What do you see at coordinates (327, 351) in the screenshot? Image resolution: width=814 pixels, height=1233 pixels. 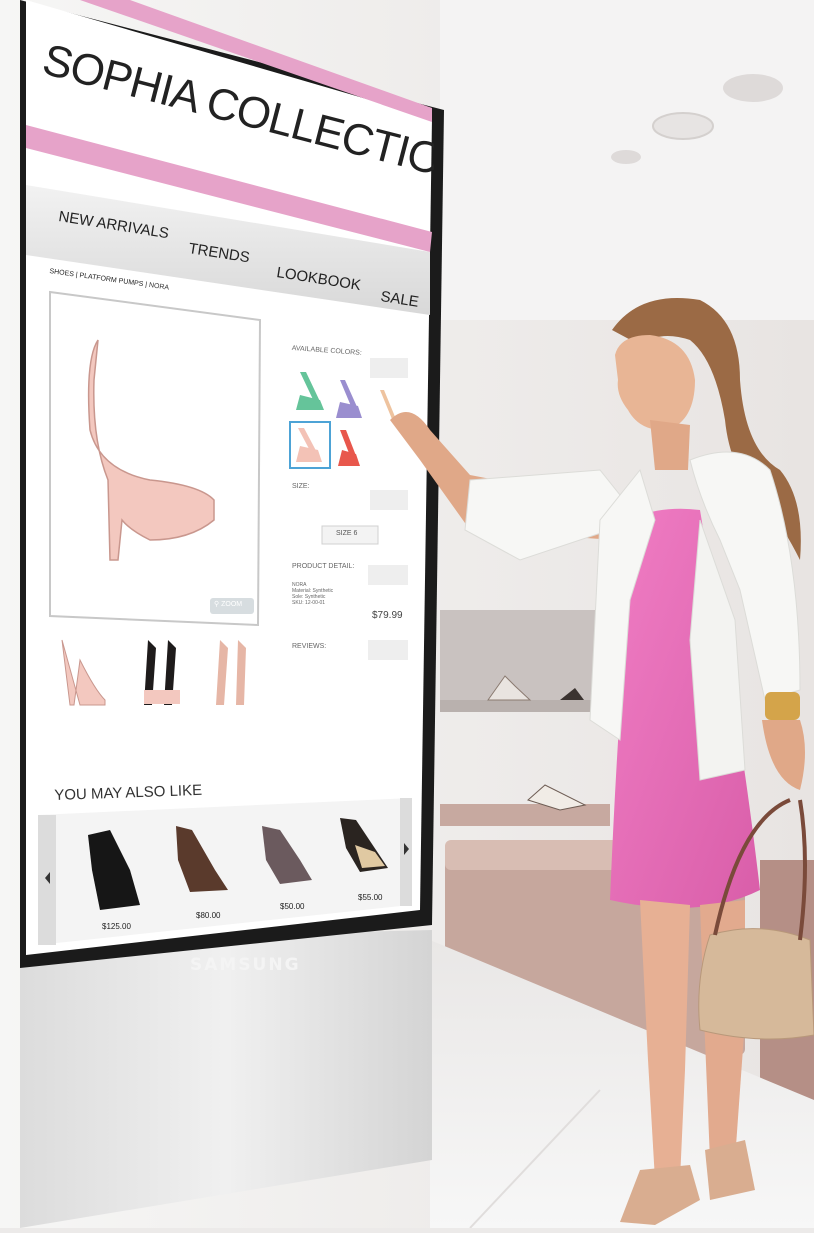 I see `available-colors-label: AVAILABLE COLORS:` at bounding box center [327, 351].